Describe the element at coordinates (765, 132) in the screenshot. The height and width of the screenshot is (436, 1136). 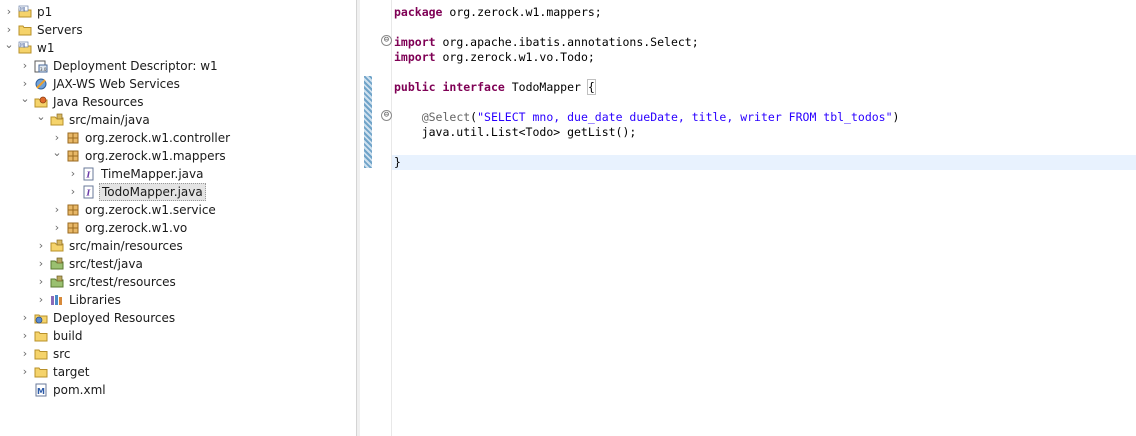
I see `code-line: java.util.List<Todo> getList();` at that location.